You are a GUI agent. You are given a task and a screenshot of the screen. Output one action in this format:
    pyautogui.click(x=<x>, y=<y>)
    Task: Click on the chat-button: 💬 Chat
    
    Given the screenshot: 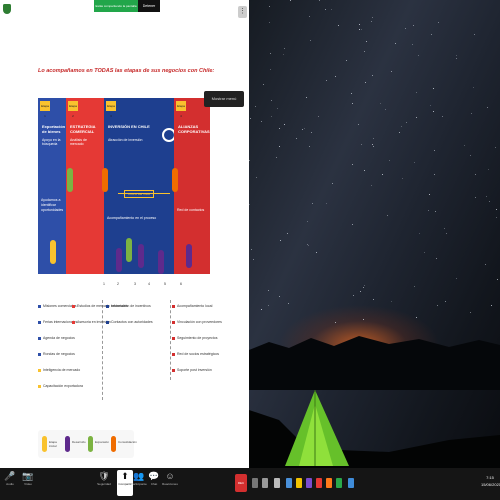 What is the action you would take?
    pyautogui.click(x=154, y=483)
    